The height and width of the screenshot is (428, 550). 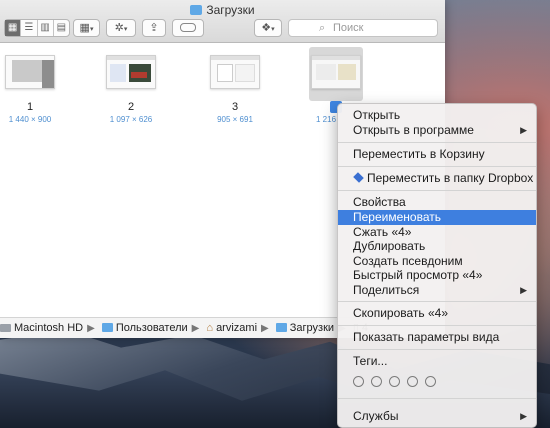 What do you see at coordinates (437, 313) in the screenshot?
I see `menu-item-copy: Скопировать «4»` at bounding box center [437, 313].